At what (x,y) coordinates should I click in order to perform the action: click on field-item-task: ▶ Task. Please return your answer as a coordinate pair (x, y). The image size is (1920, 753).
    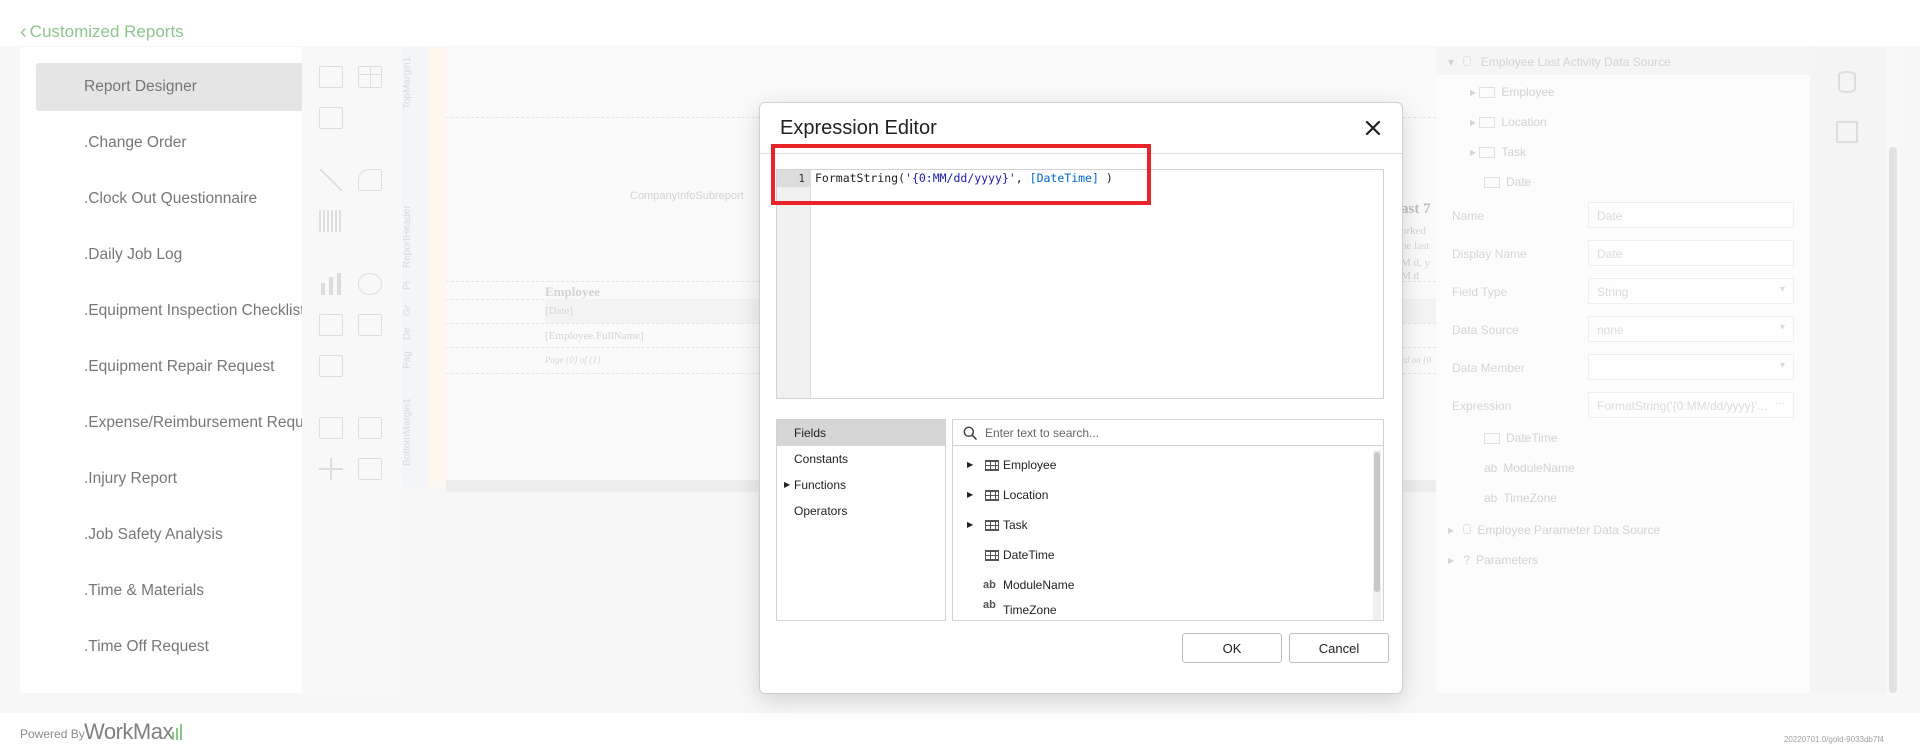
    Looking at the image, I should click on (1163, 525).